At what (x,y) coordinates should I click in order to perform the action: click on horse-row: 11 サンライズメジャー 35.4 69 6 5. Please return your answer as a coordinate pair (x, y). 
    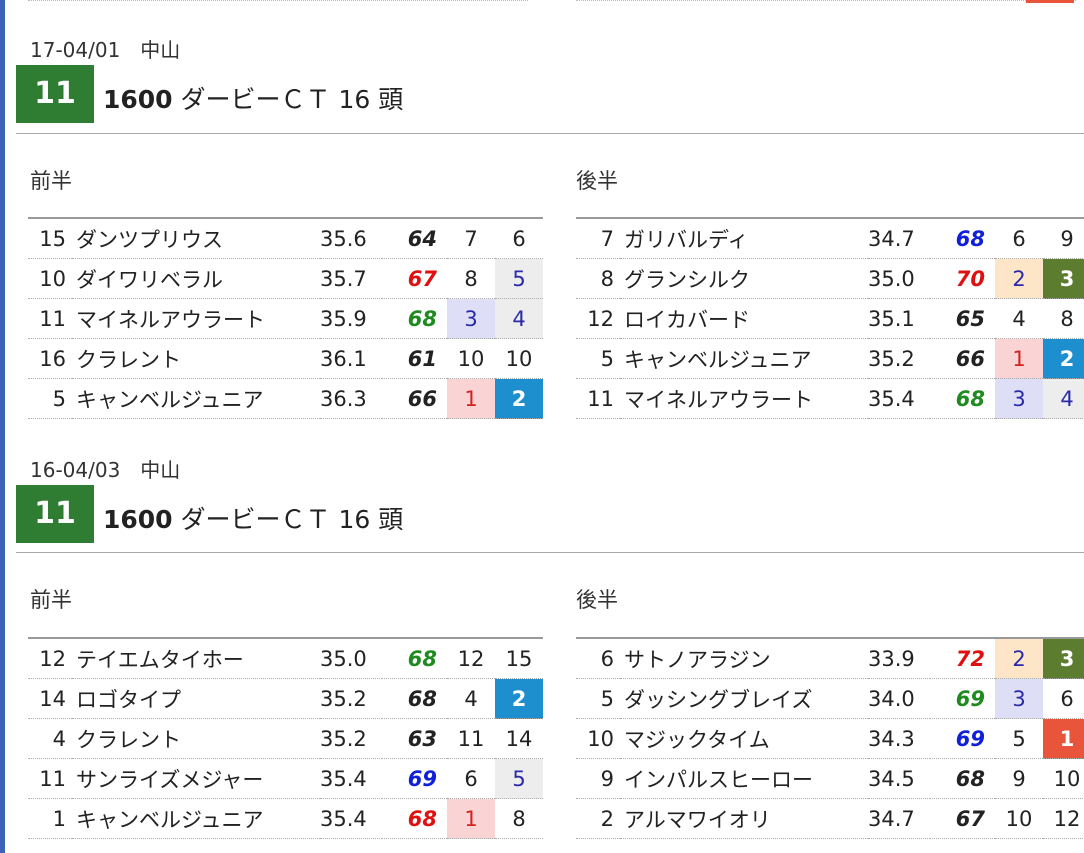
    Looking at the image, I should click on (285, 778).